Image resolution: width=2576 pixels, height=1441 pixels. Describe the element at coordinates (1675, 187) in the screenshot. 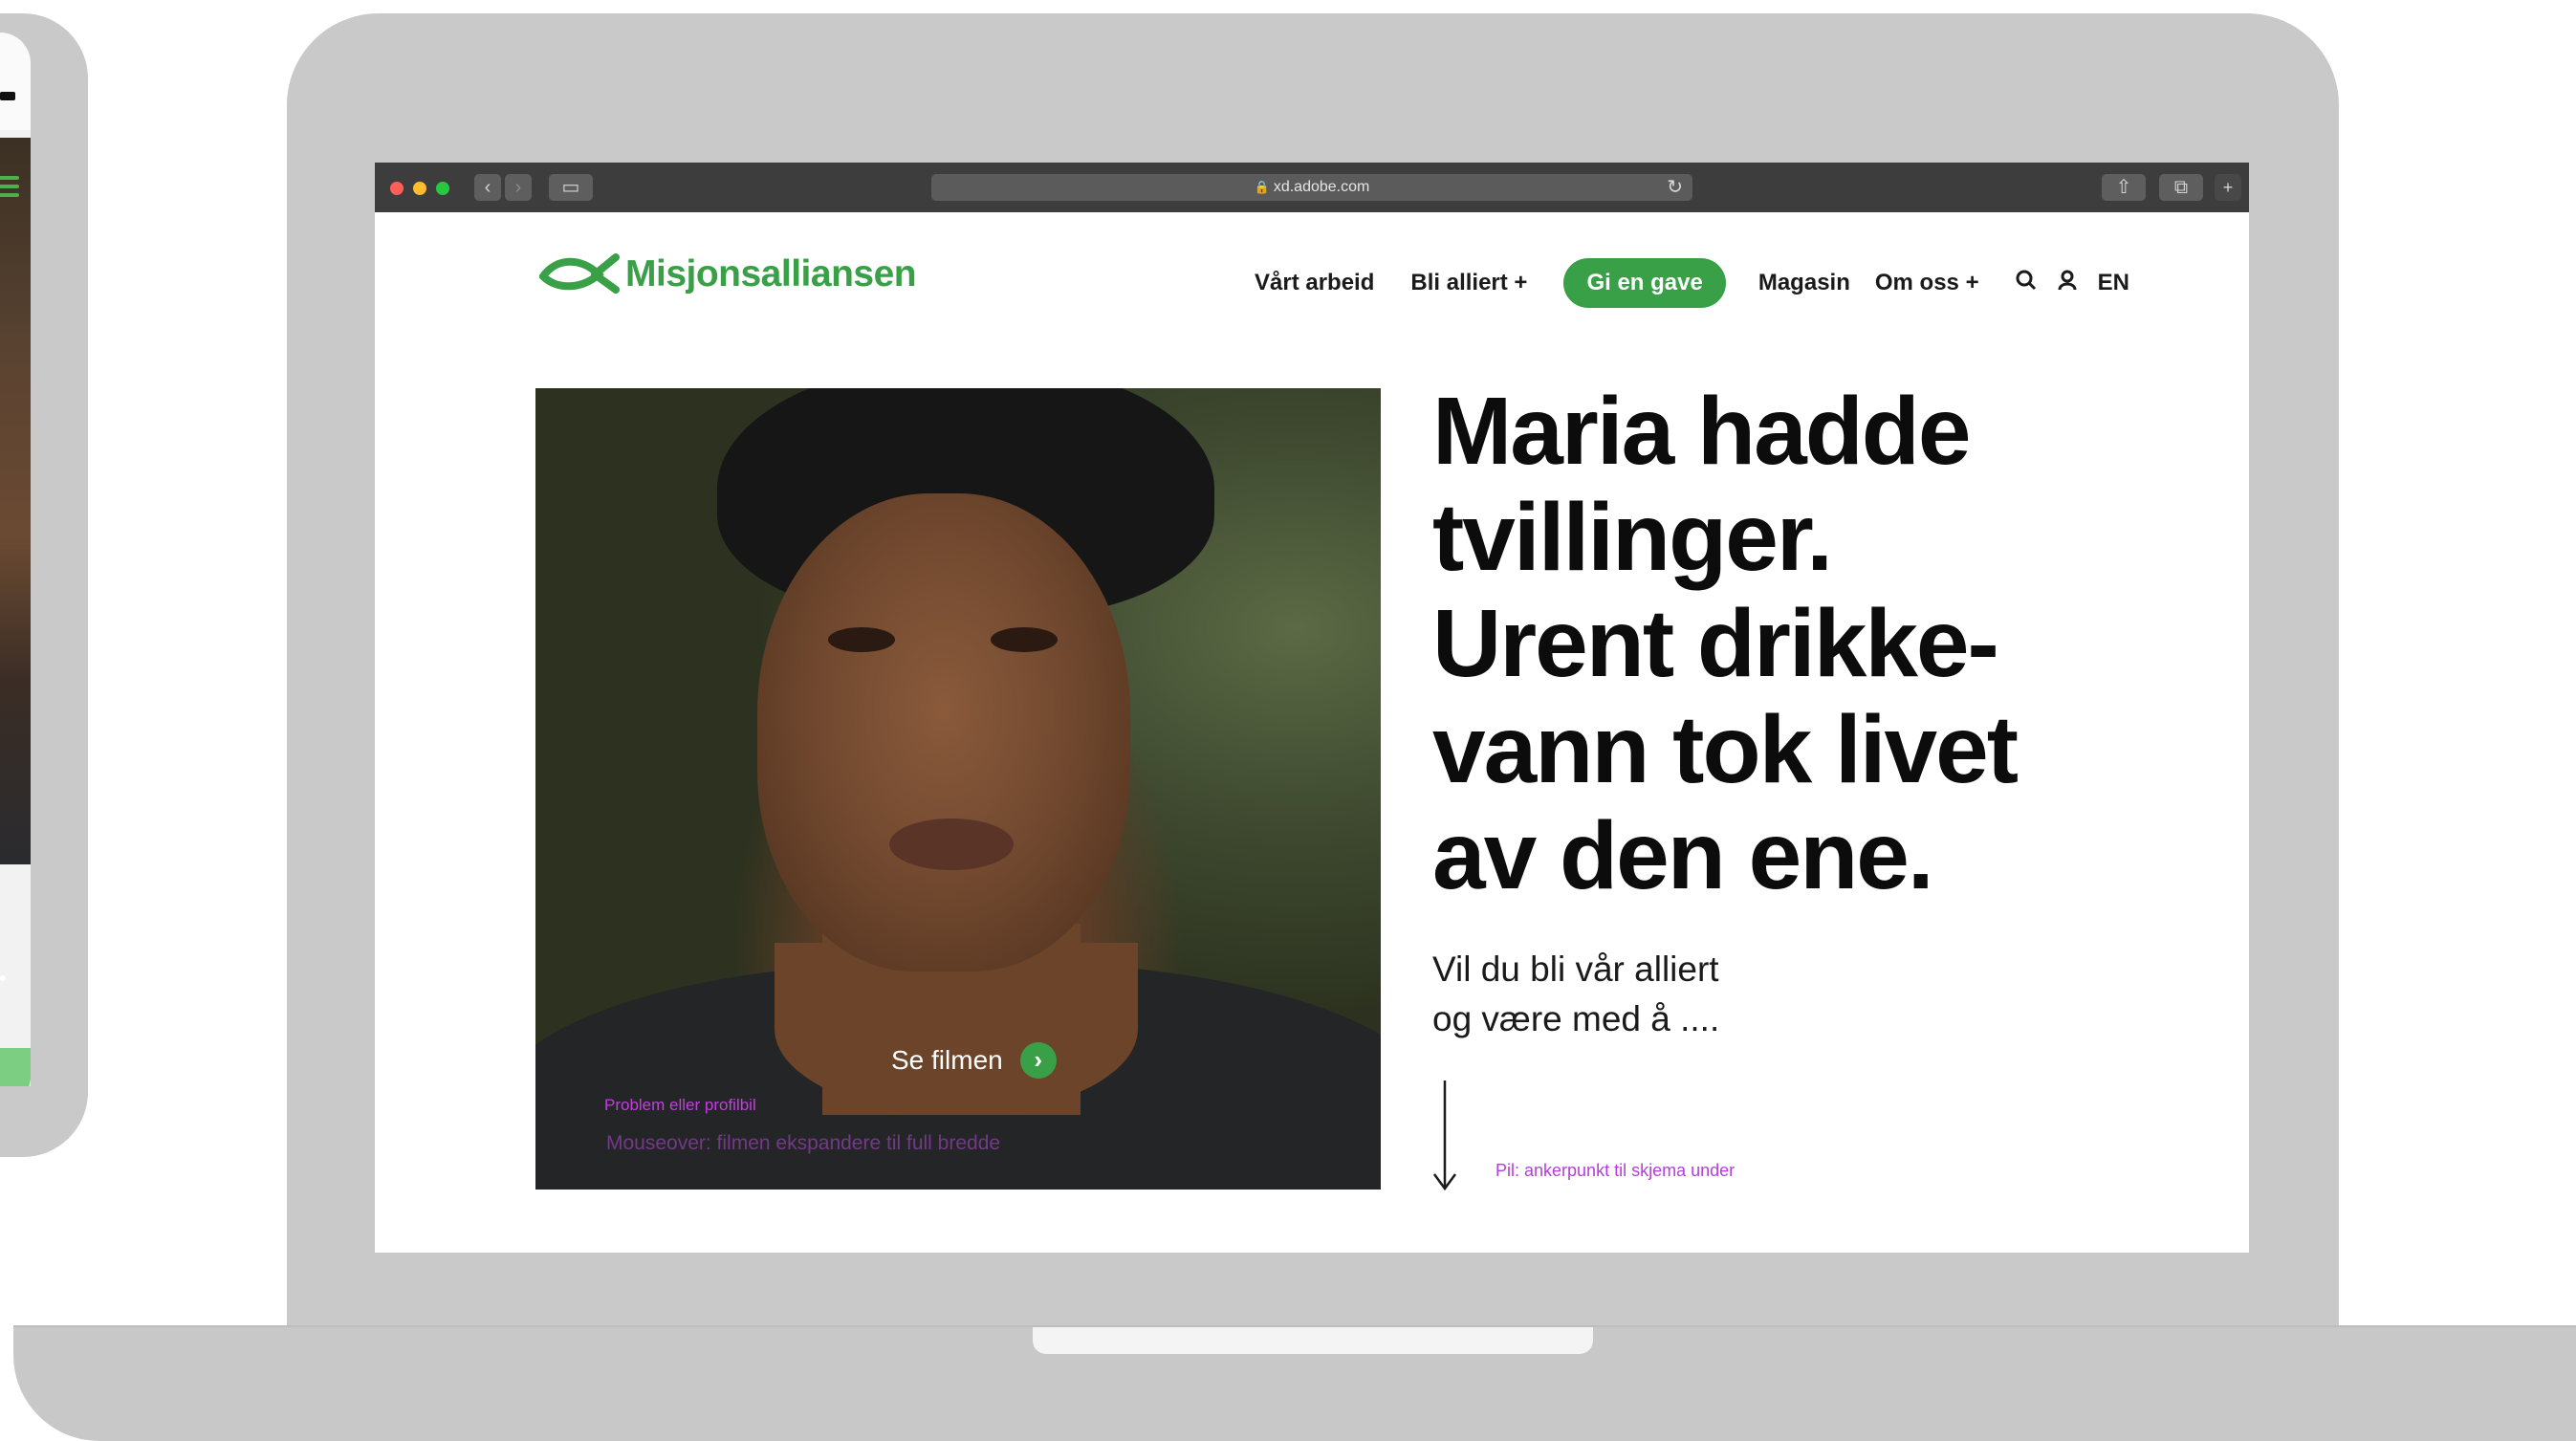

I see `reload-icon: ↻` at that location.